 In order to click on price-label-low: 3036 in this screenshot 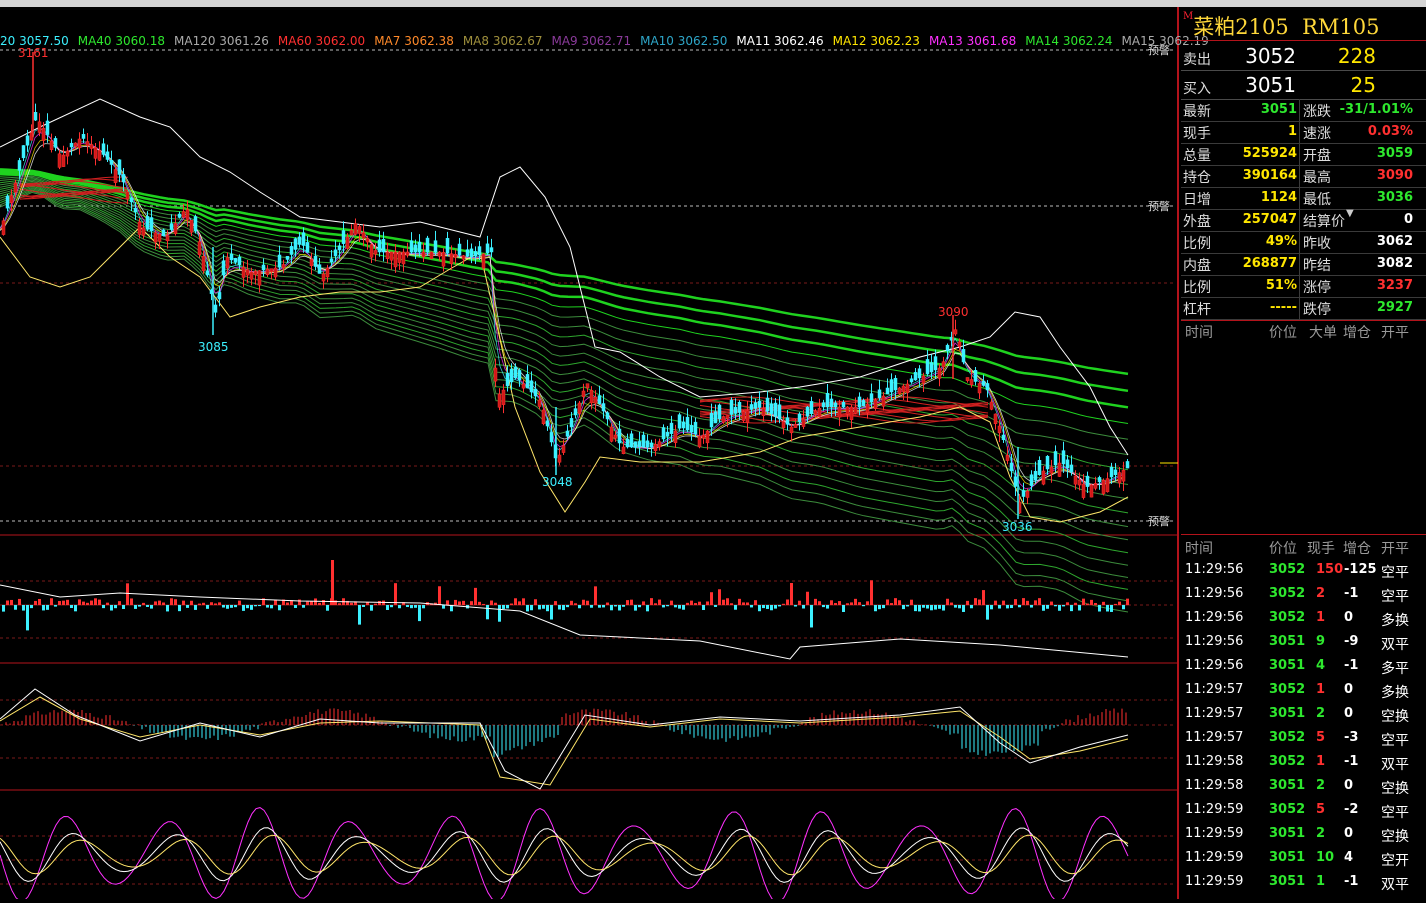, I will do `click(1017, 527)`.